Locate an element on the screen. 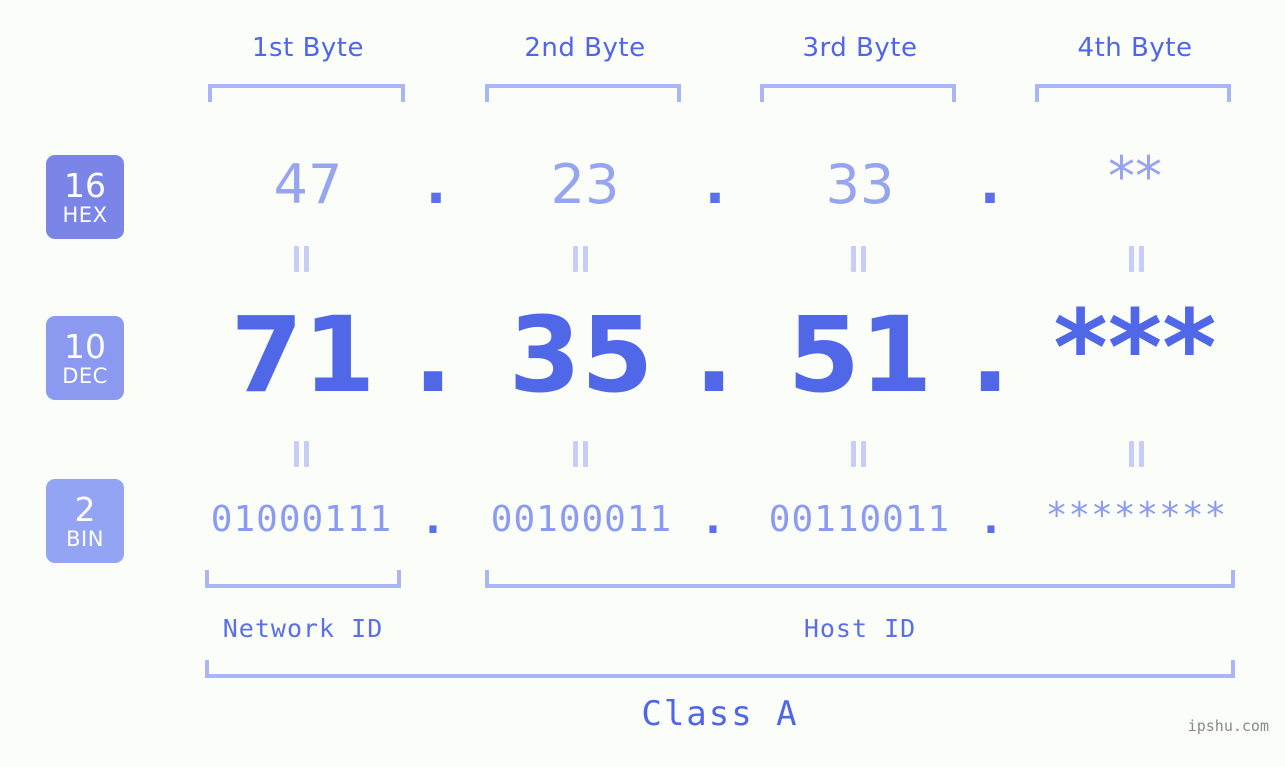  byte-header-2: 2nd Byte is located at coordinates (585, 48).